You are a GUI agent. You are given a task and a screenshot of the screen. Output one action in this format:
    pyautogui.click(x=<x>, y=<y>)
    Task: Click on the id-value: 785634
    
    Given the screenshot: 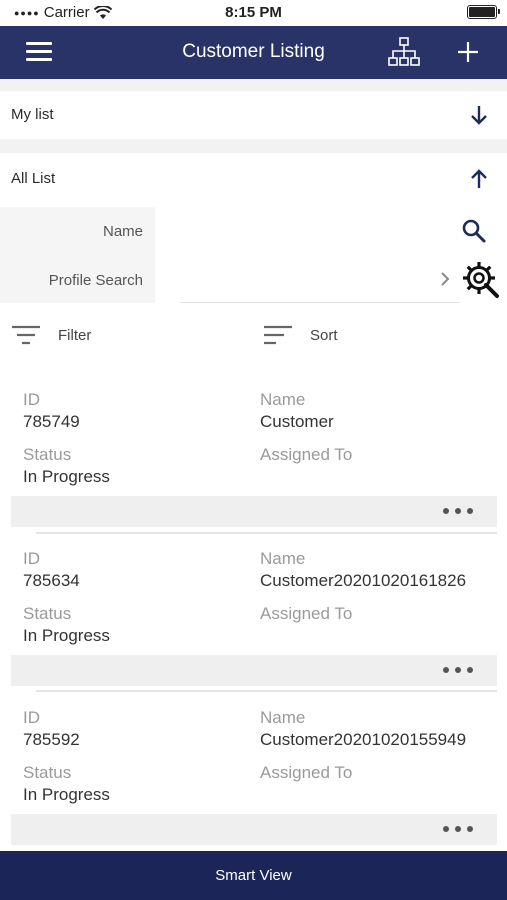 What is the action you would take?
    pyautogui.click(x=51, y=580)
    